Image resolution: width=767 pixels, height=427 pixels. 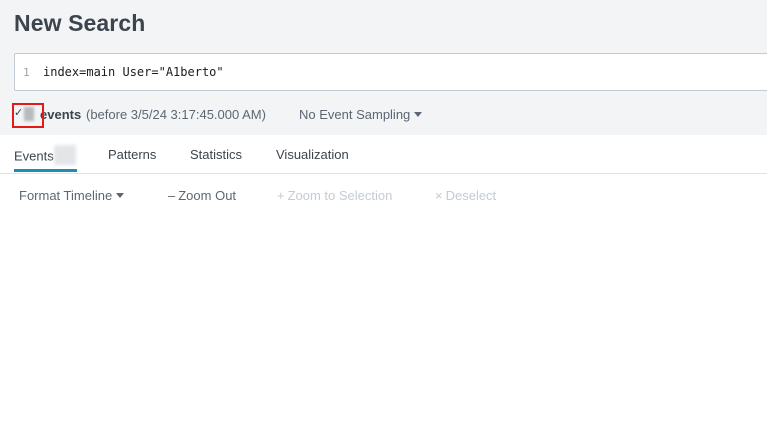 I want to click on event-sampling-label: No Event Sampling, so click(x=355, y=114).